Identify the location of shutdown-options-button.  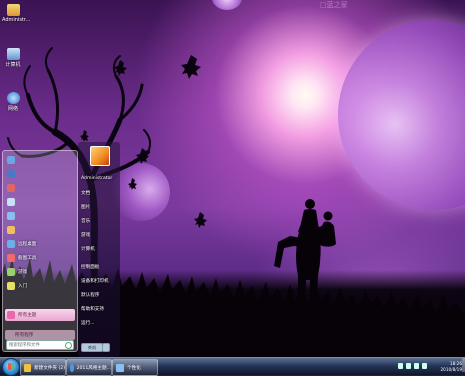
(106, 347).